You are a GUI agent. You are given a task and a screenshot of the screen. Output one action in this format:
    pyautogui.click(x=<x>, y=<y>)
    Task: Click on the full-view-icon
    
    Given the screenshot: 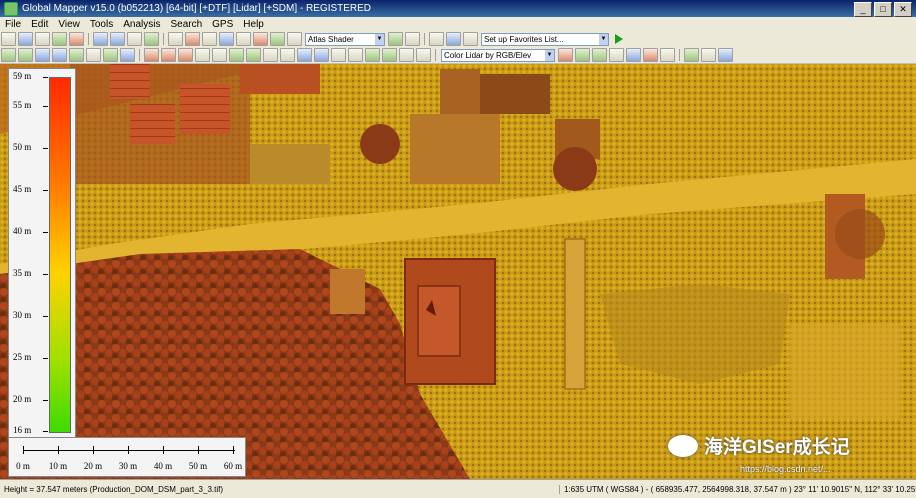 What is the action you would take?
    pyautogui.click(x=151, y=39)
    